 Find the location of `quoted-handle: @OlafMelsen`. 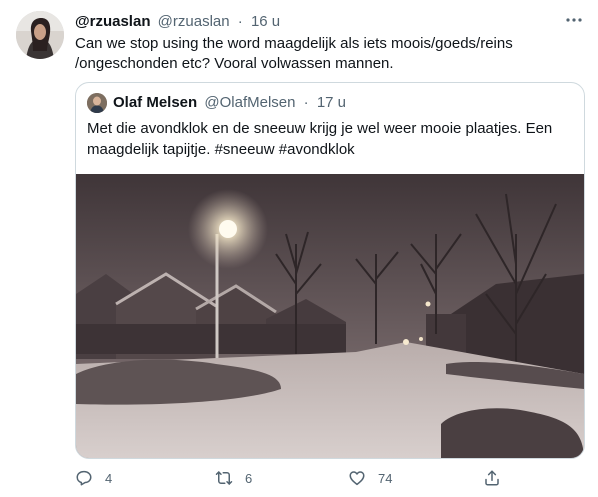

quoted-handle: @OlafMelsen is located at coordinates (249, 102).